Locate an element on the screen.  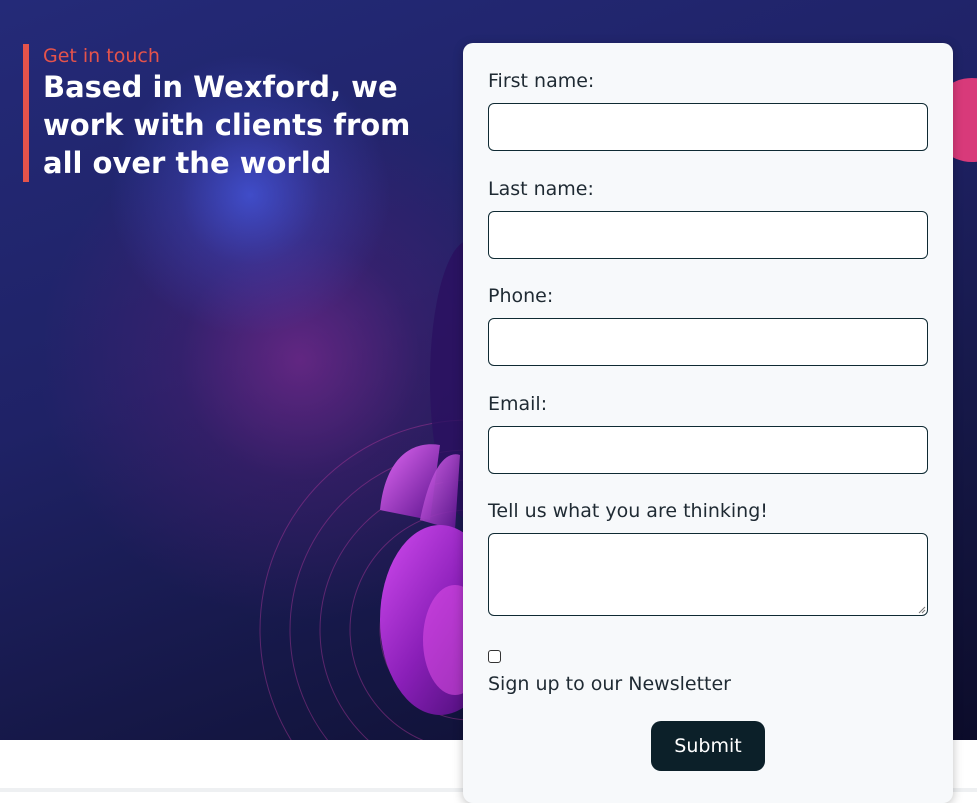
newsletter-label: Sign up to our Newsletter is located at coordinates (609, 684).